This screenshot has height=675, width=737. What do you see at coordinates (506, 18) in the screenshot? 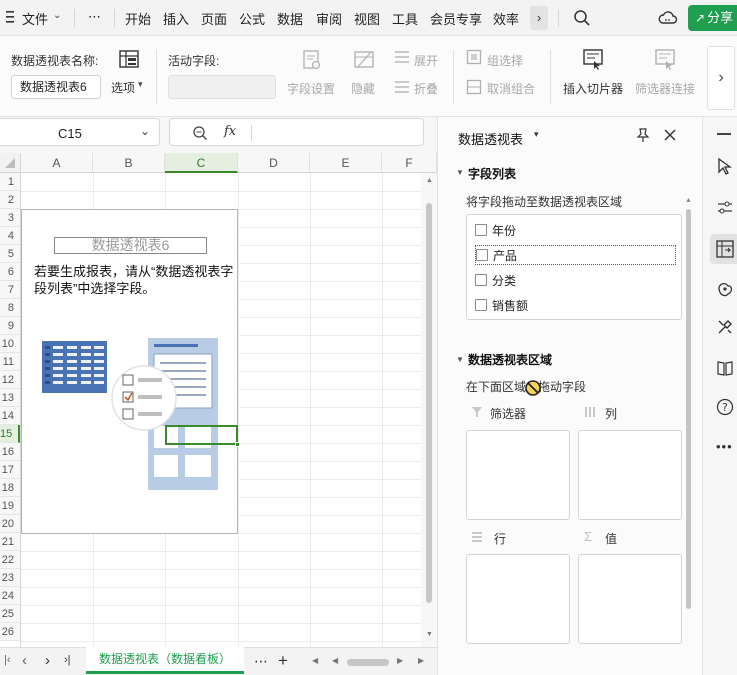
I see `menu-tab: 效率` at bounding box center [506, 18].